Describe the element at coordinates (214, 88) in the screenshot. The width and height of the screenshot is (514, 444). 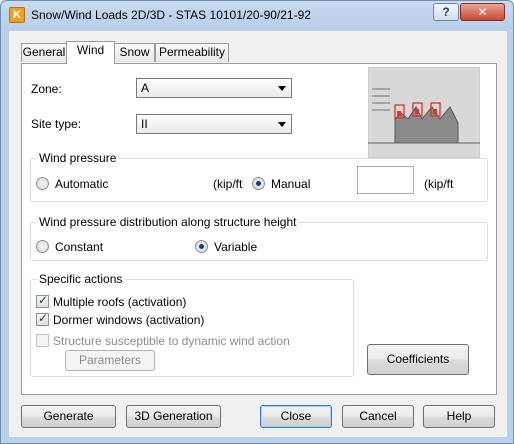
I see `zone-select: A` at that location.